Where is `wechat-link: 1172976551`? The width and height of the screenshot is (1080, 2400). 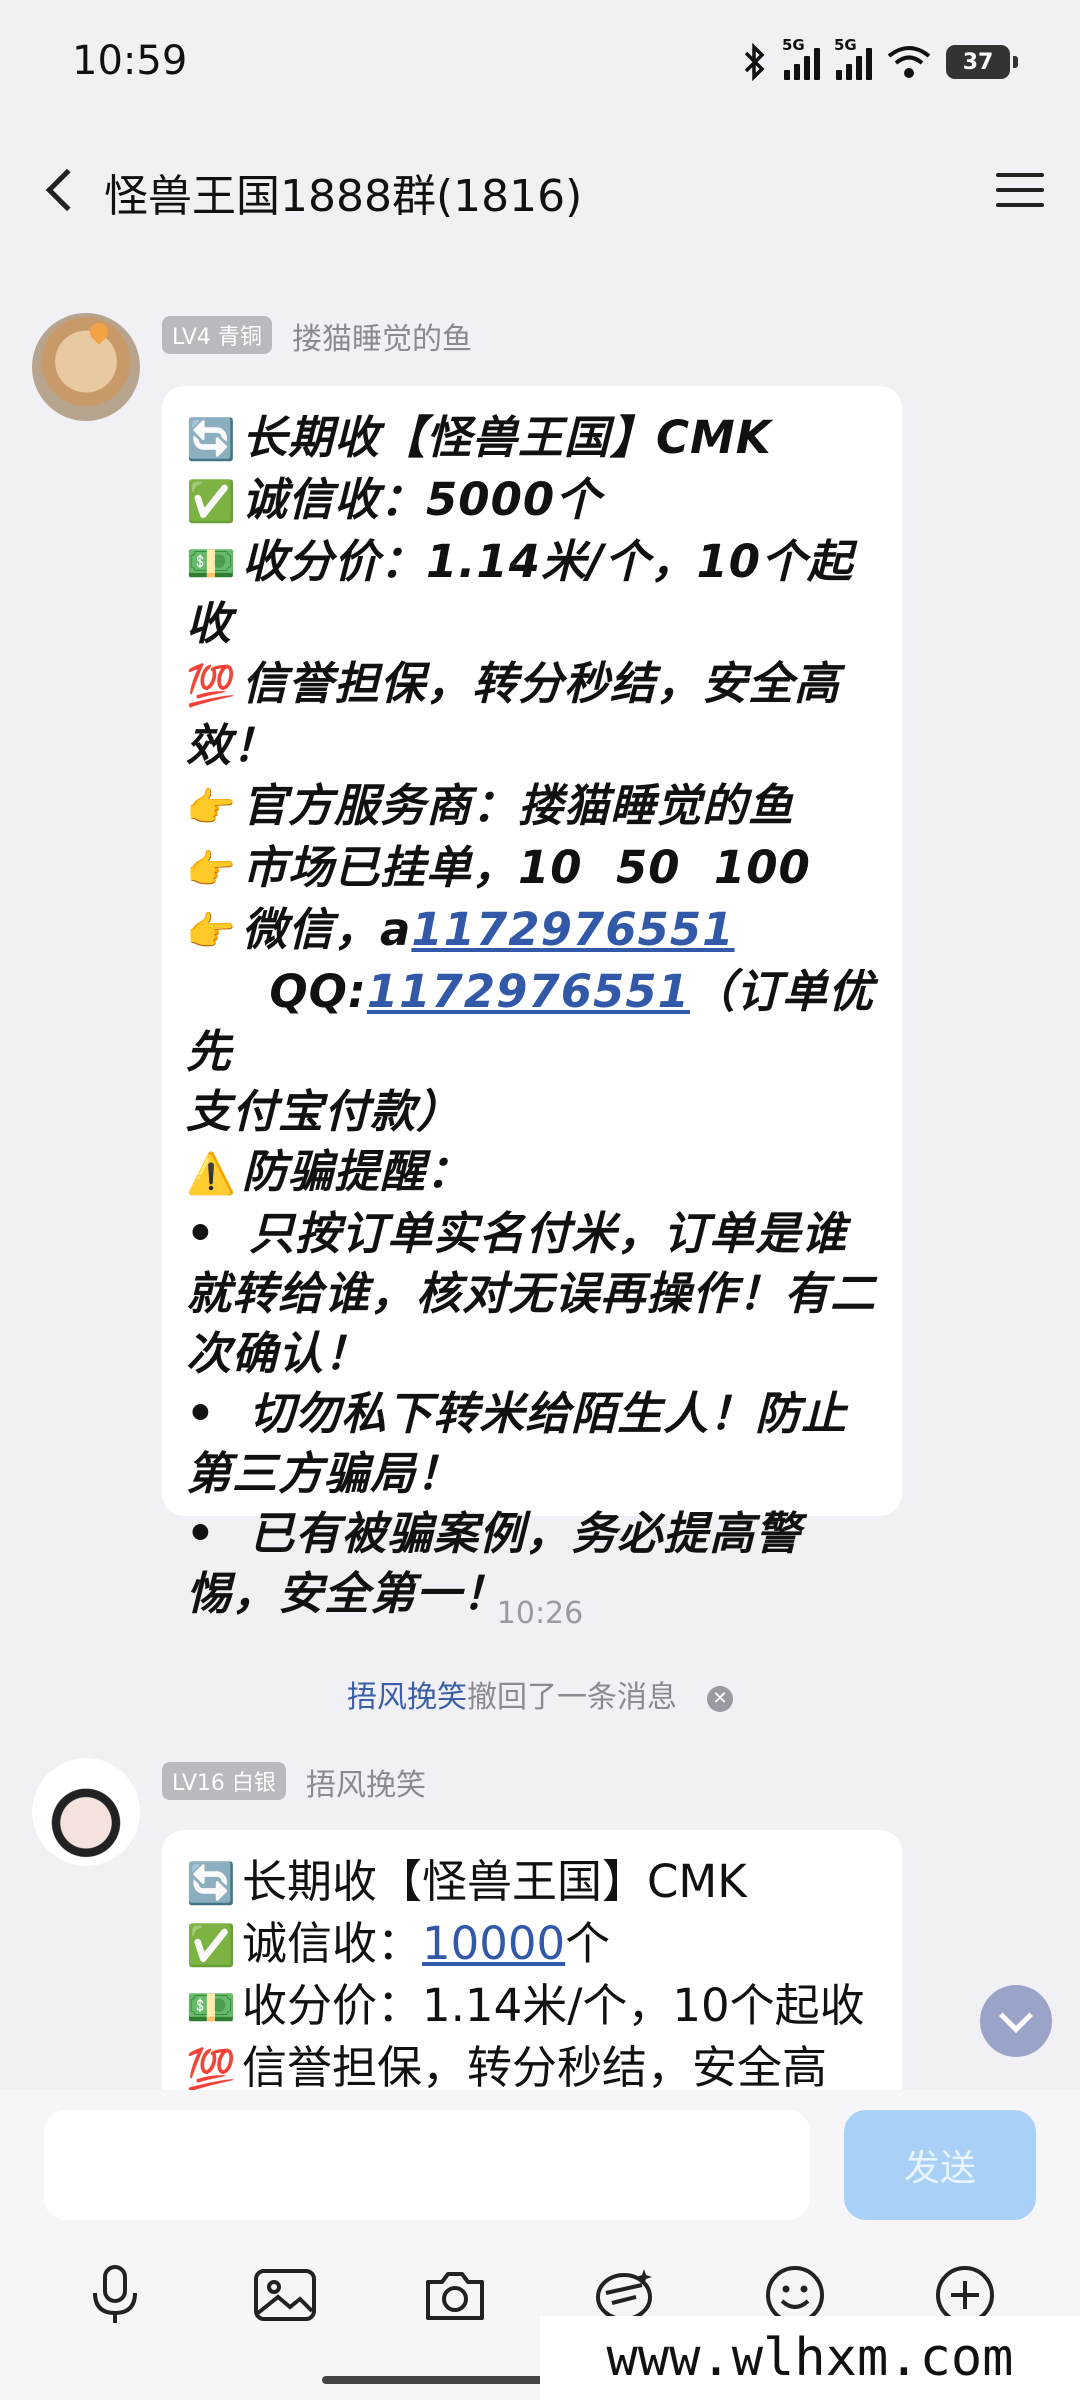
wechat-link: 1172976551 is located at coordinates (572, 929).